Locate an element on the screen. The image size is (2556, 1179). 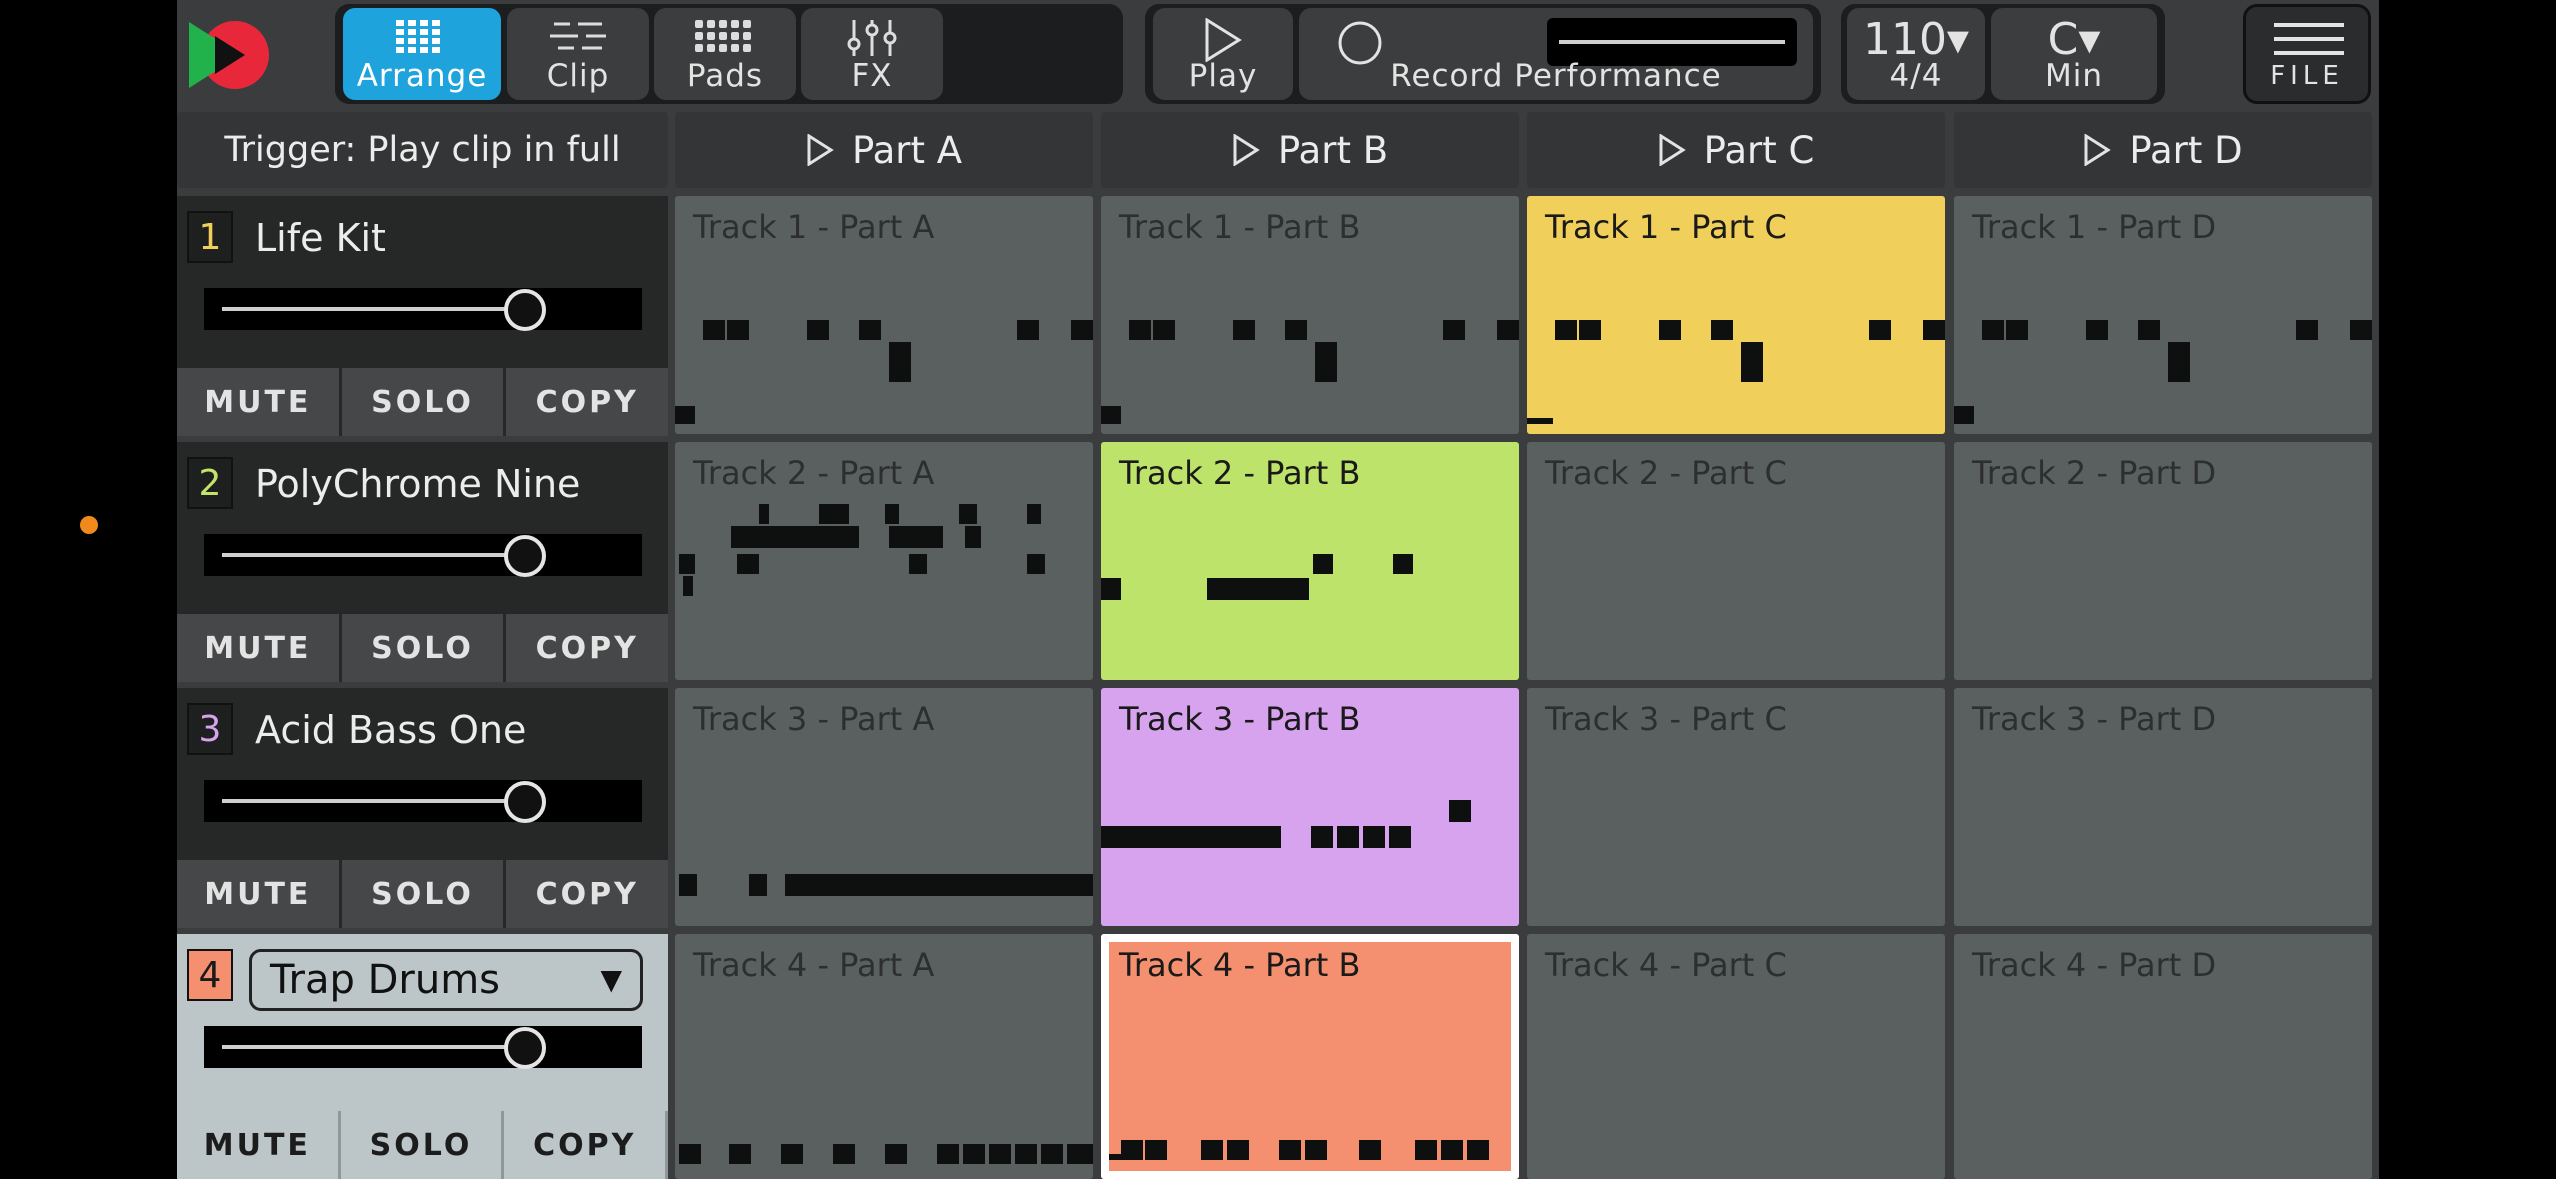
tab-arrange: Arrange is located at coordinates (422, 54).